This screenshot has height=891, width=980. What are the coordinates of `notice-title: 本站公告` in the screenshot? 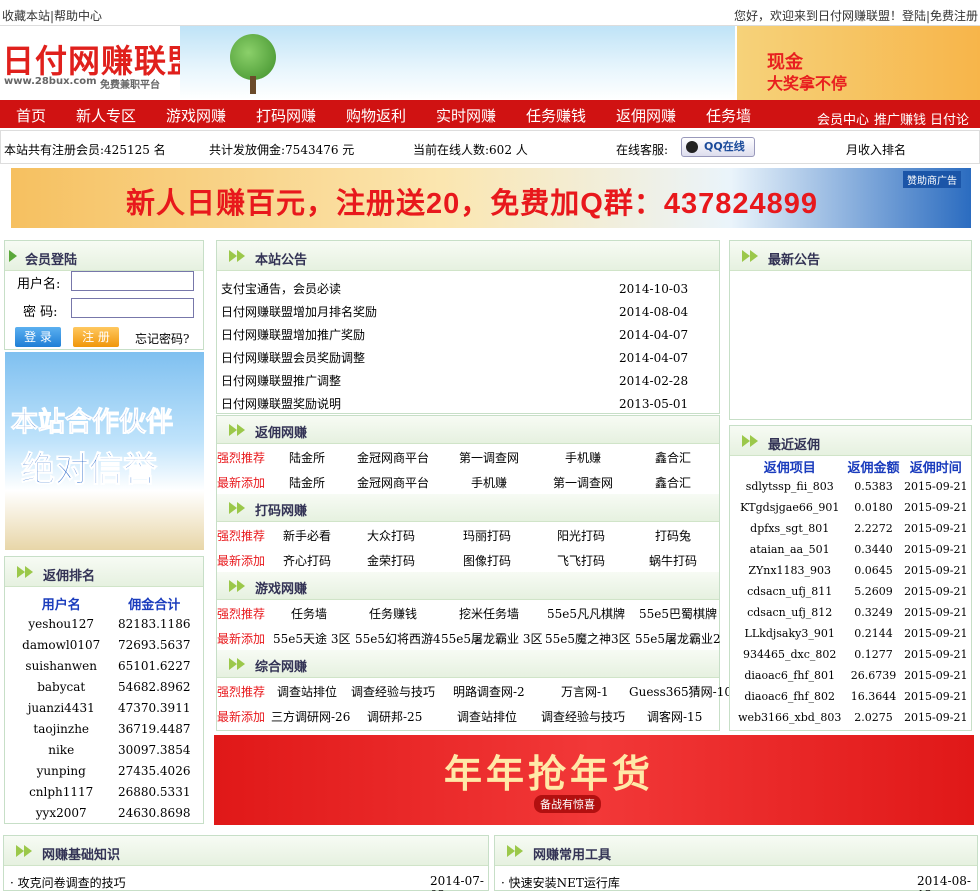 It's located at (281, 260).